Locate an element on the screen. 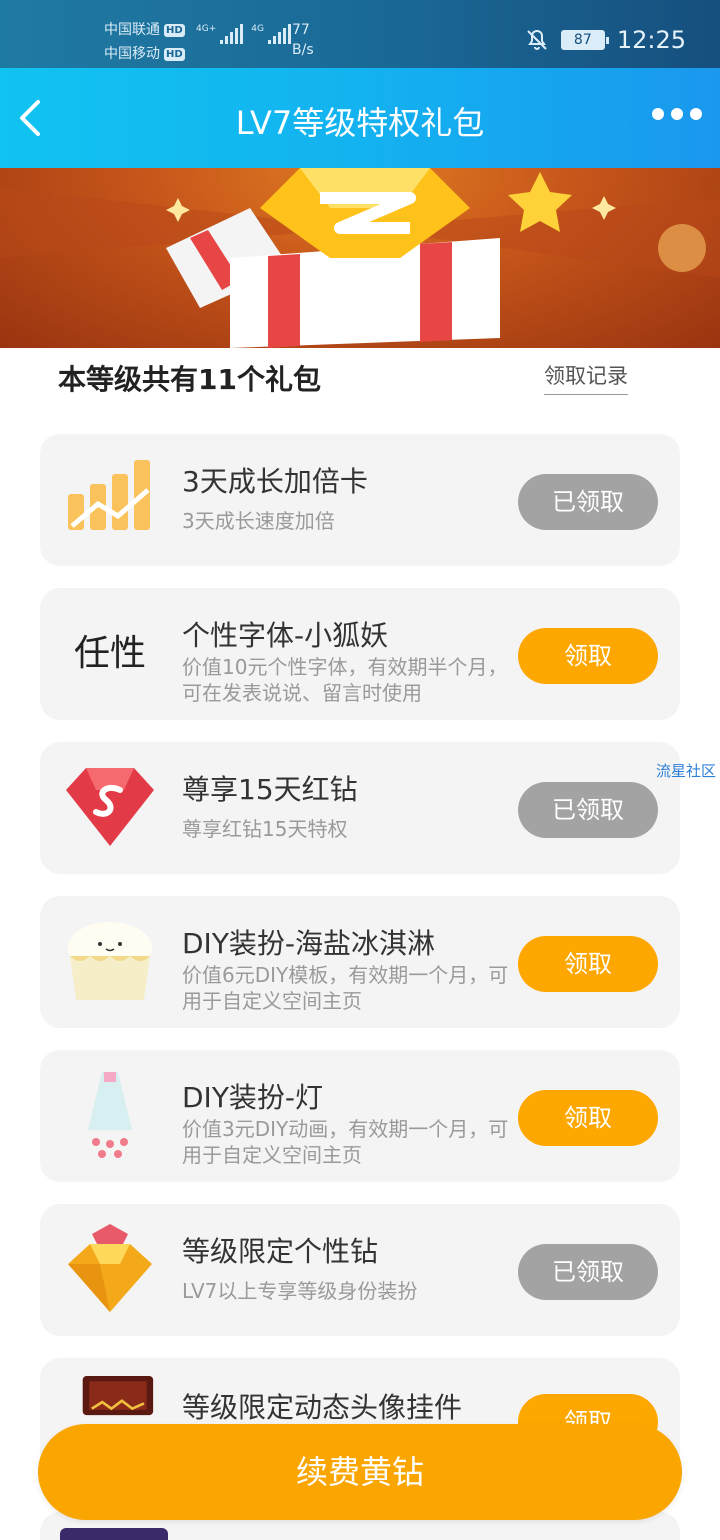  gift-name: 等级限定个性钻 is located at coordinates (280, 1251).